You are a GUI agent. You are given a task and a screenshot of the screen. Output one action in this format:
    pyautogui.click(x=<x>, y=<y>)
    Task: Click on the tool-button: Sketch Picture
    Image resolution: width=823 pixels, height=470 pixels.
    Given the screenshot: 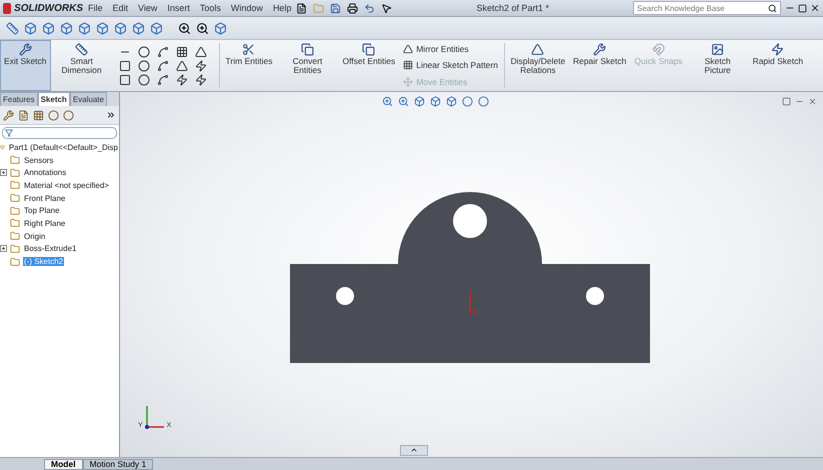 What is the action you would take?
    pyautogui.click(x=717, y=65)
    